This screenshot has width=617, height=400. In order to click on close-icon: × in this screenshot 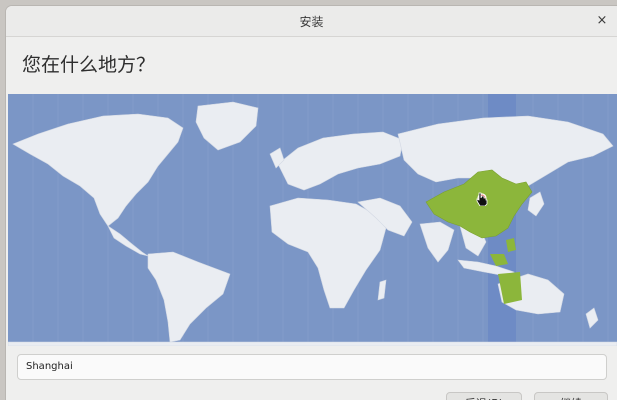, I will do `click(602, 21)`.